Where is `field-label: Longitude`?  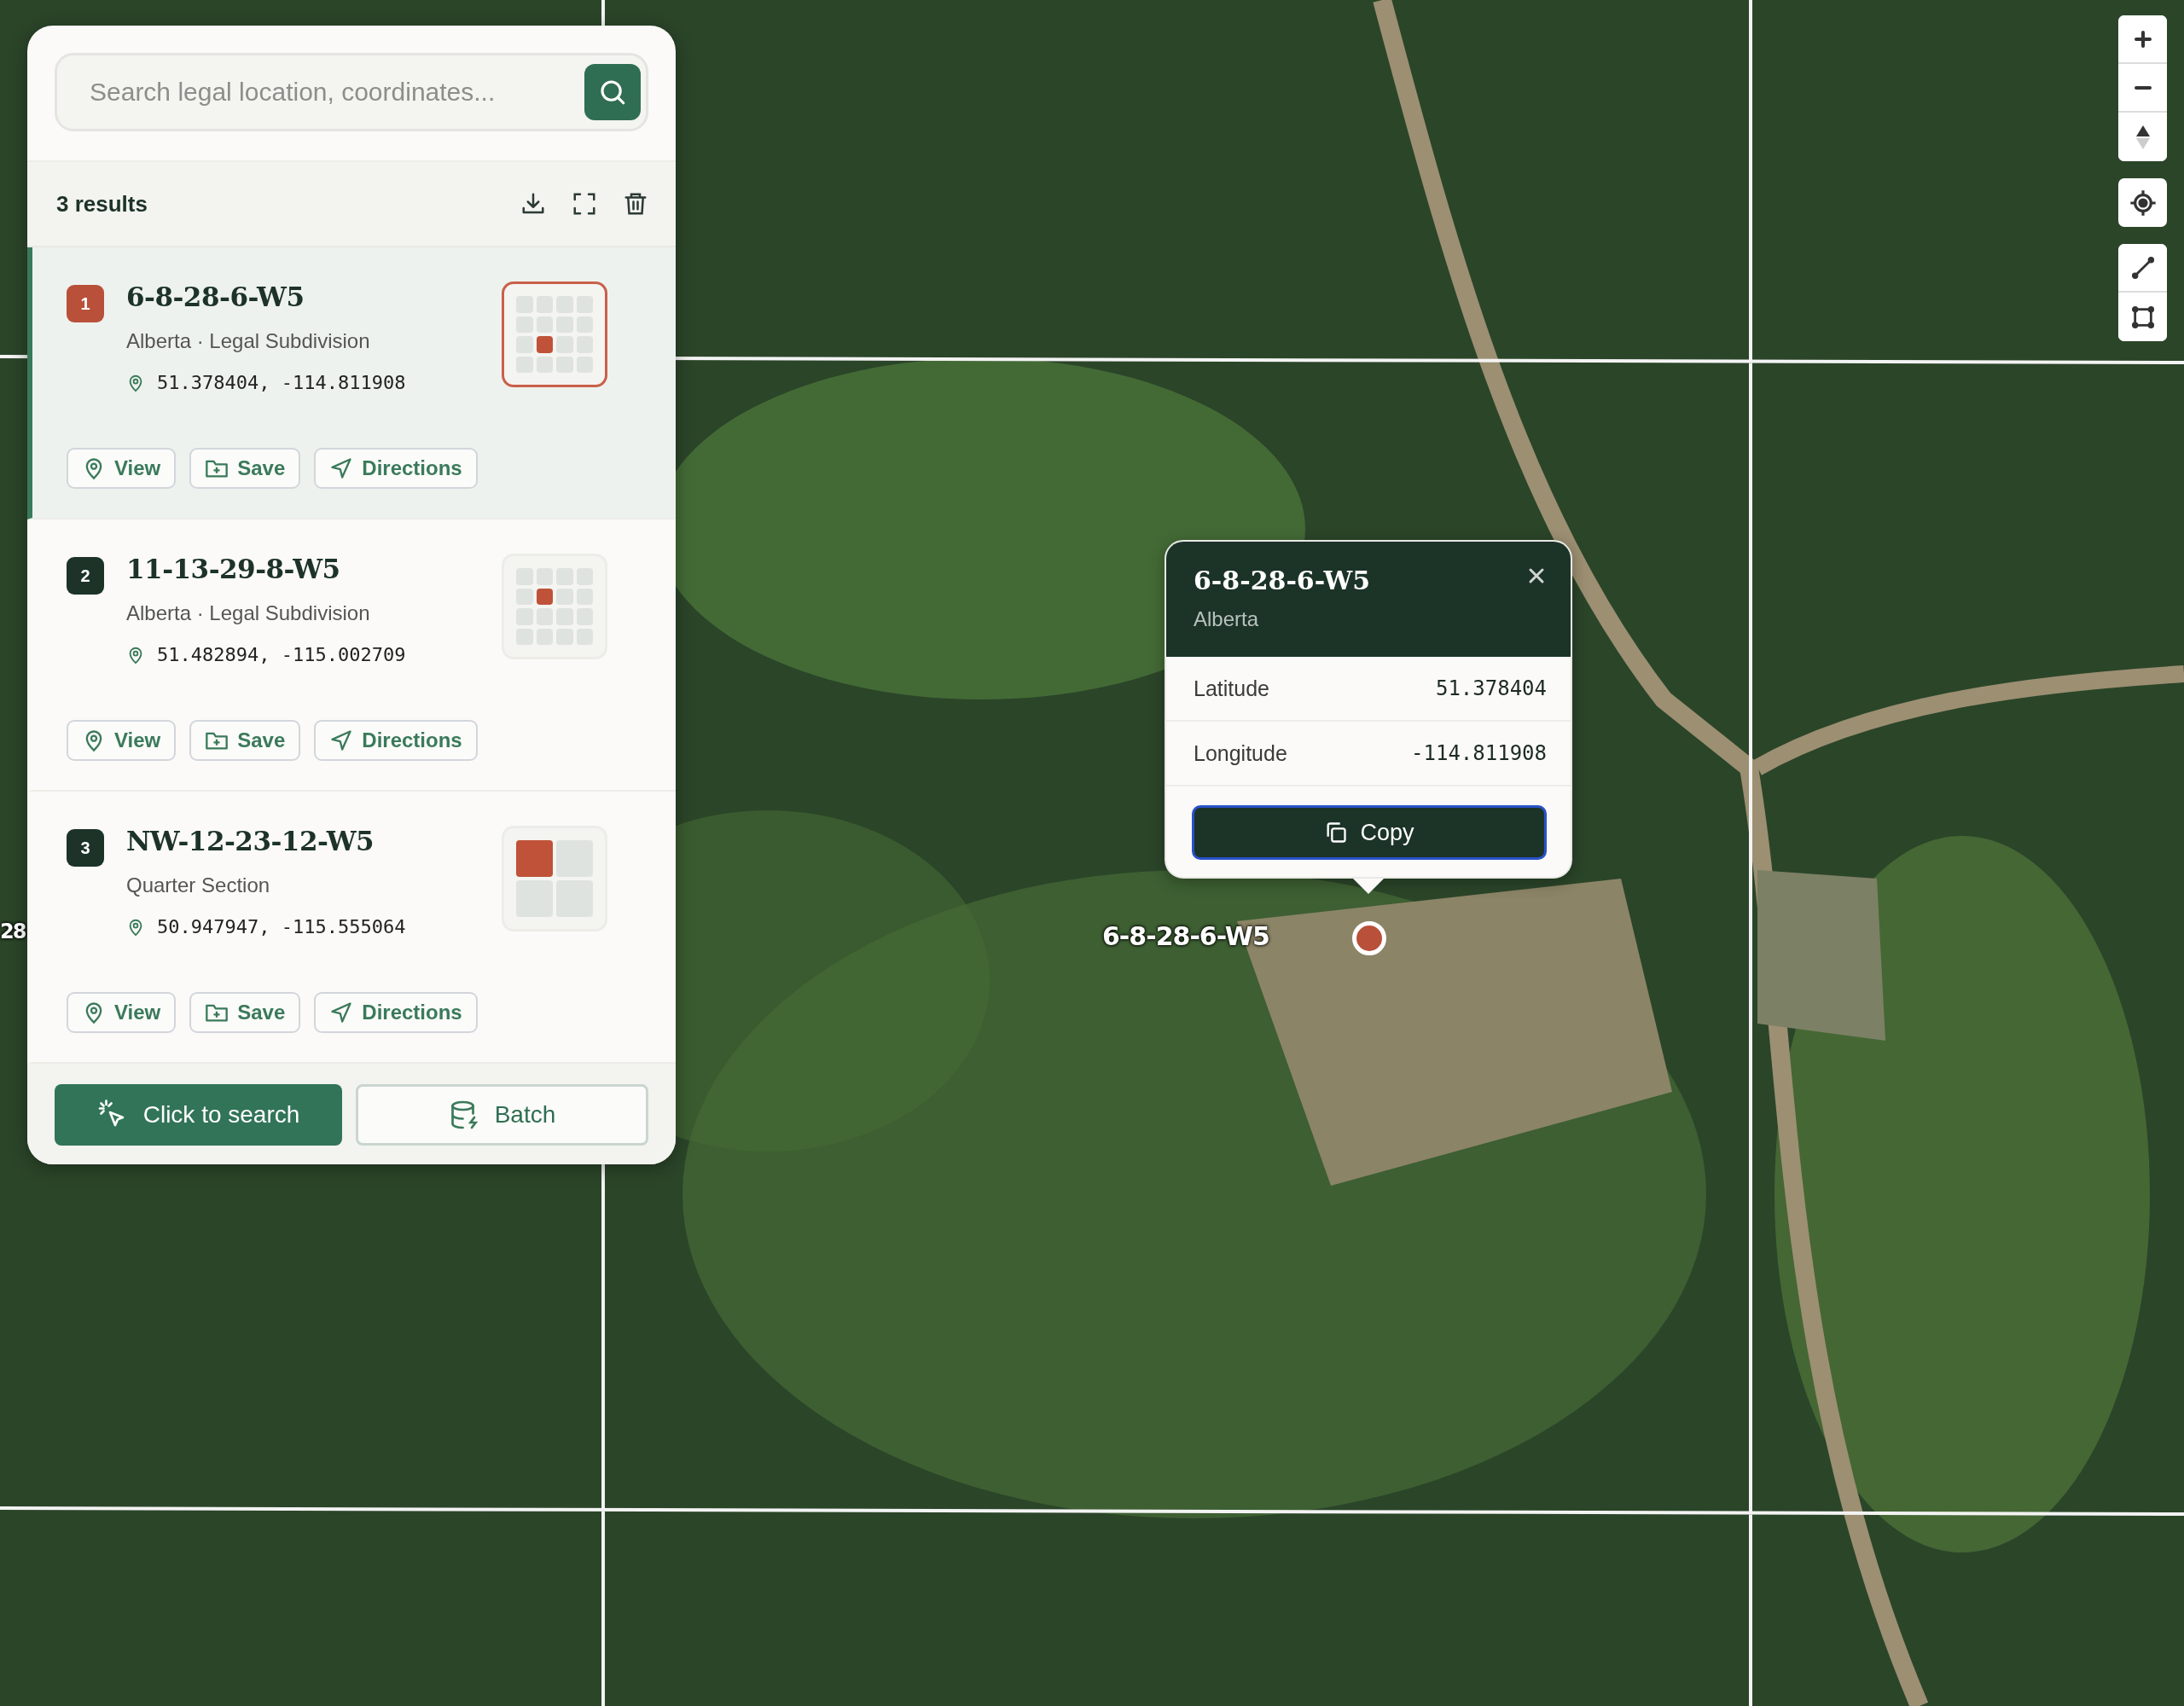
field-label: Longitude is located at coordinates (1241, 753).